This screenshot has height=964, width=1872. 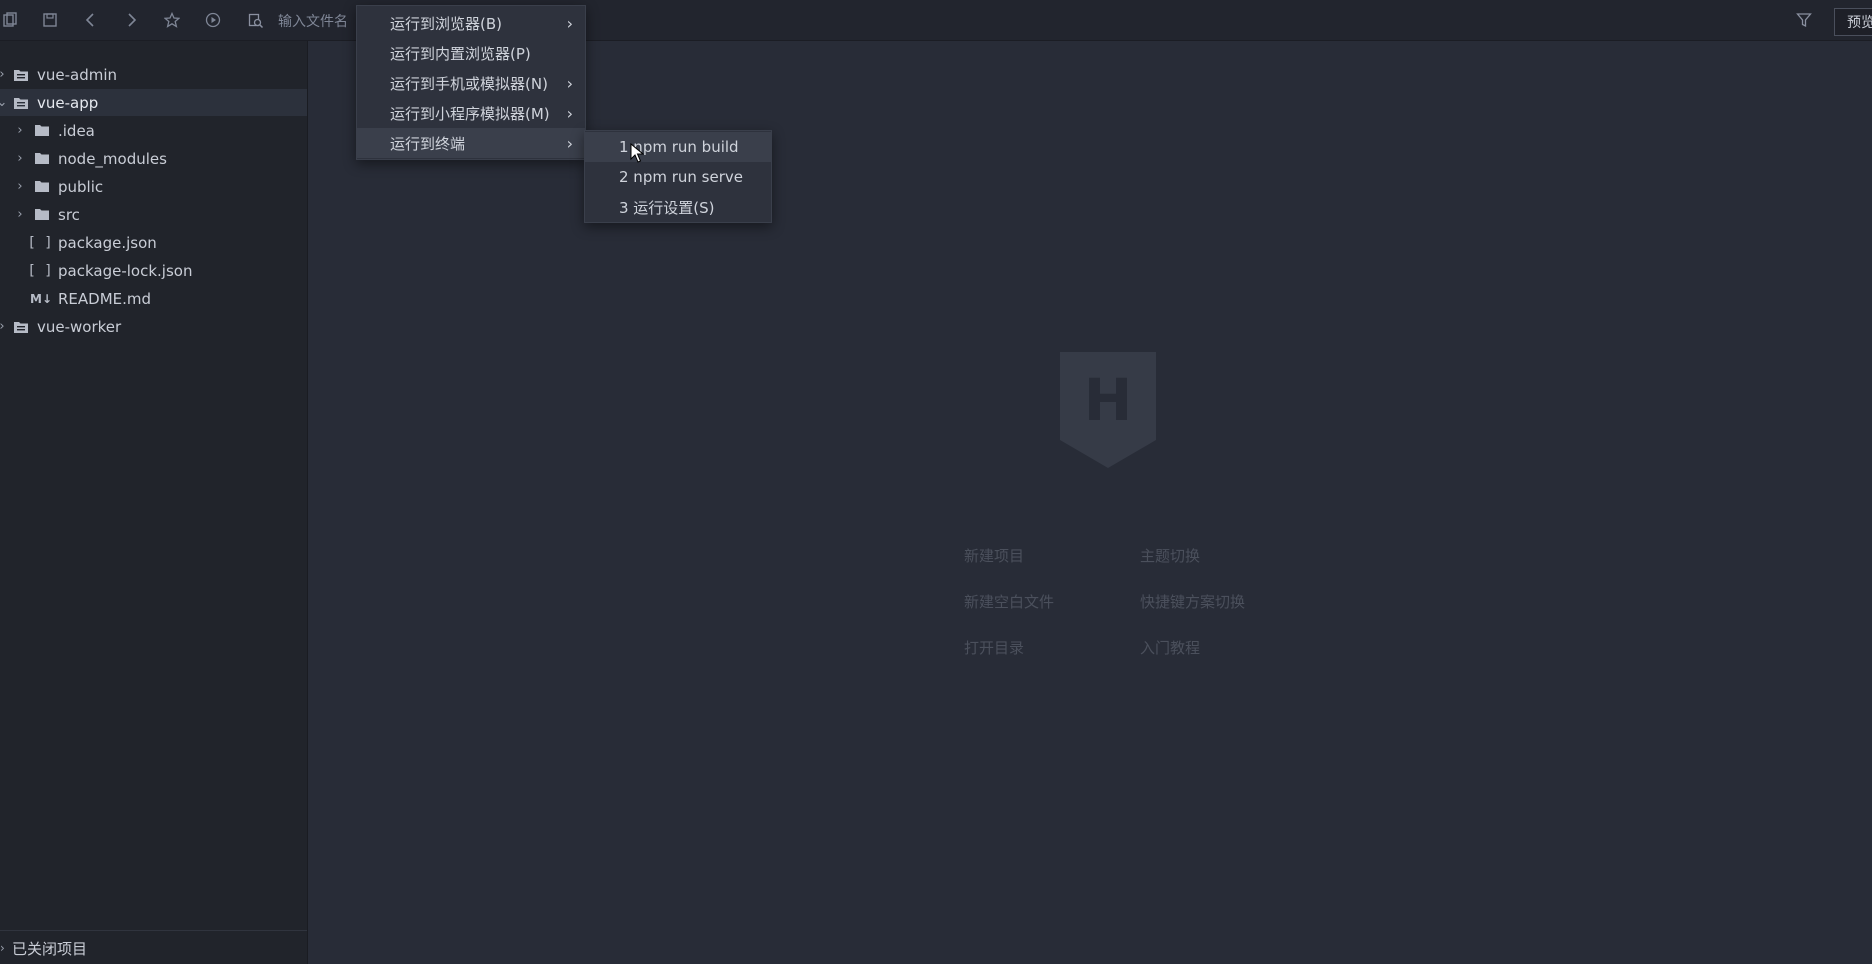 What do you see at coordinates (91, 20) in the screenshot?
I see `back-icon` at bounding box center [91, 20].